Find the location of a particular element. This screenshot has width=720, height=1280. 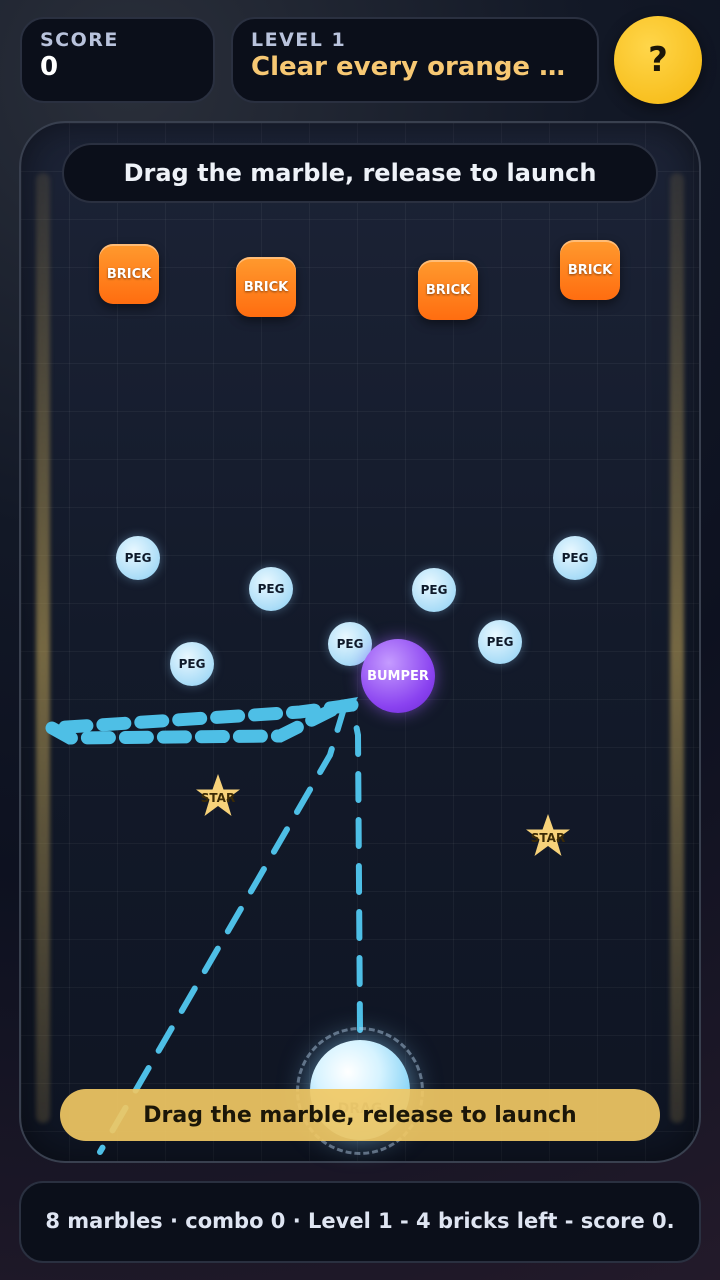

level-label: LEVEL 1 is located at coordinates (299, 40).